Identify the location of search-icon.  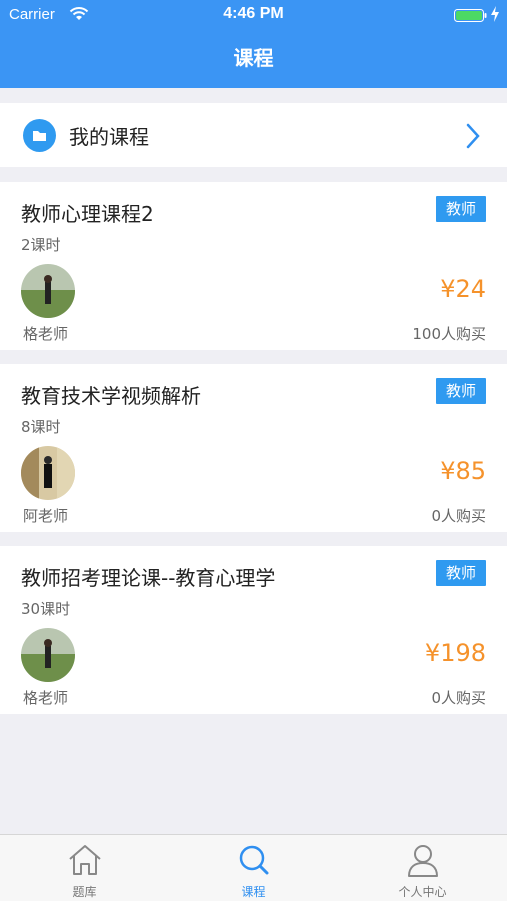
(254, 860).